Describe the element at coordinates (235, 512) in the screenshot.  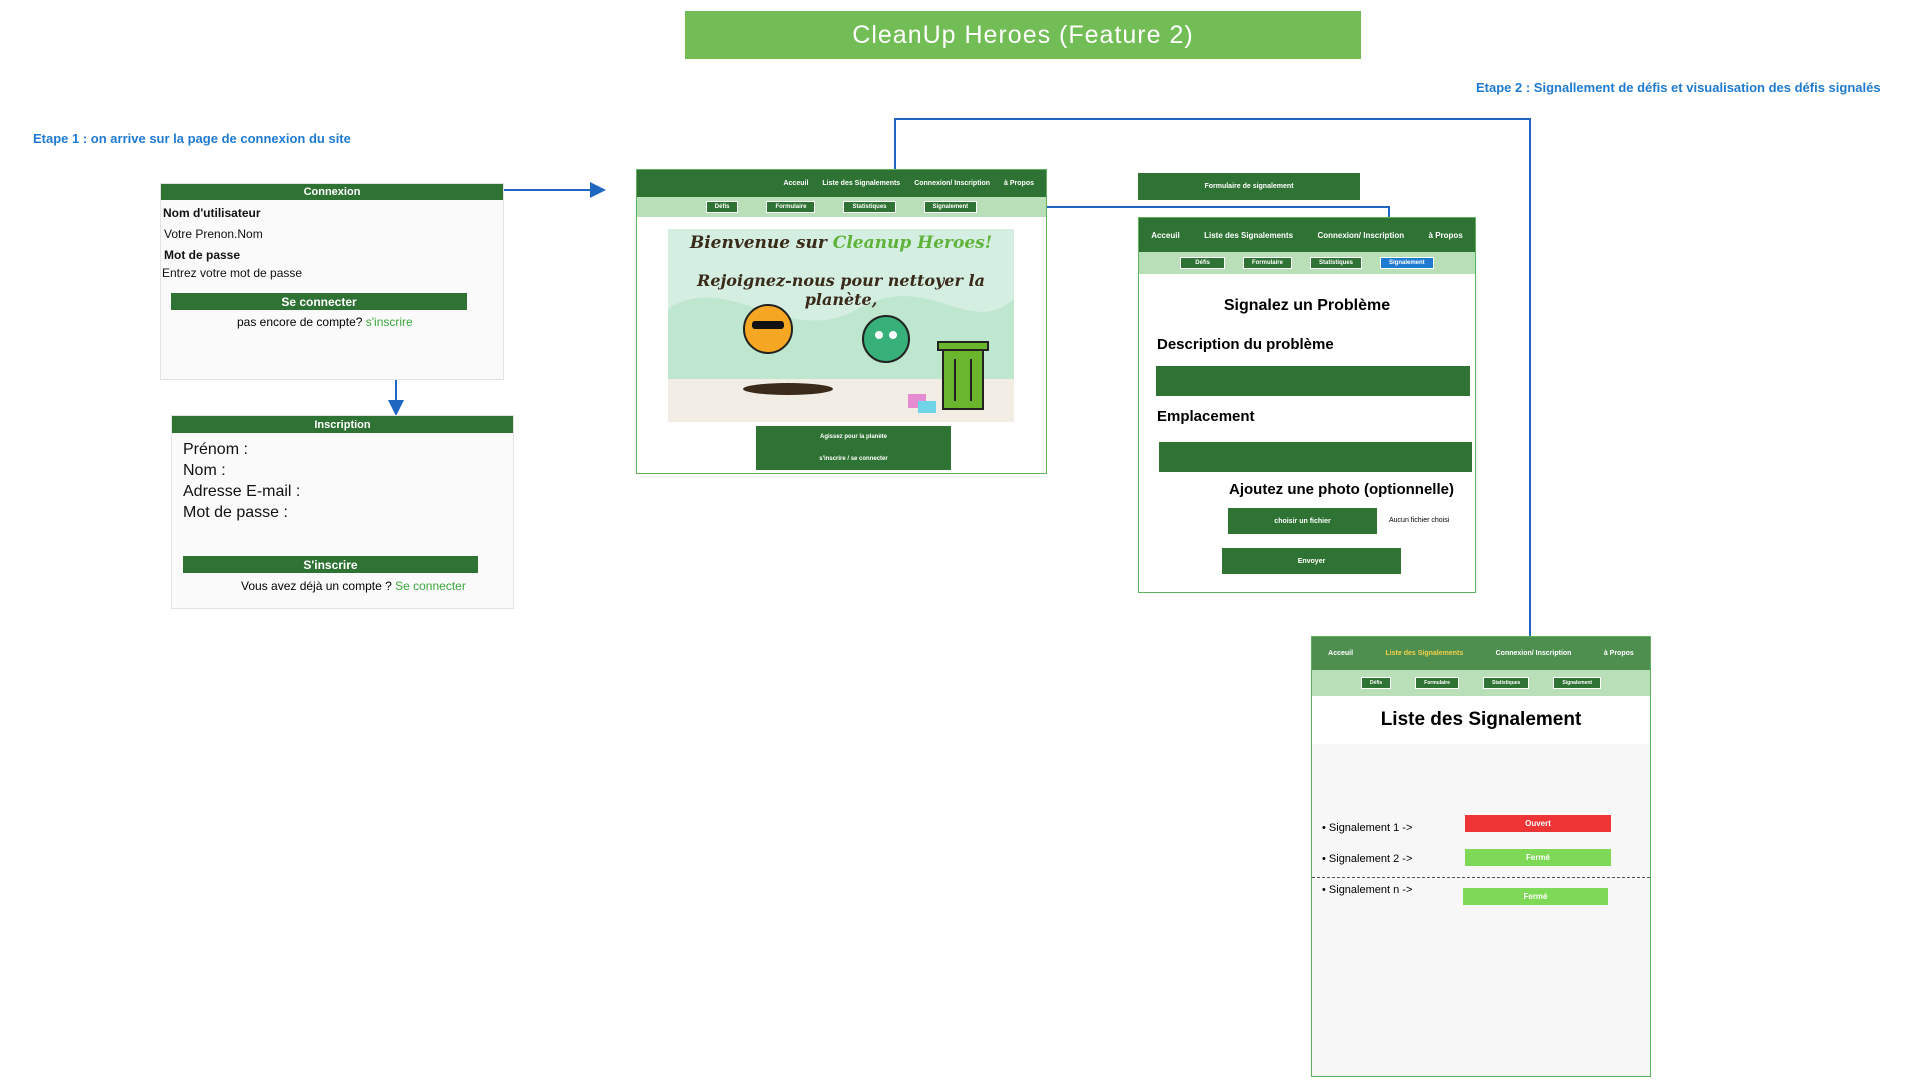
I see `password-label: Mot de passe :` at that location.